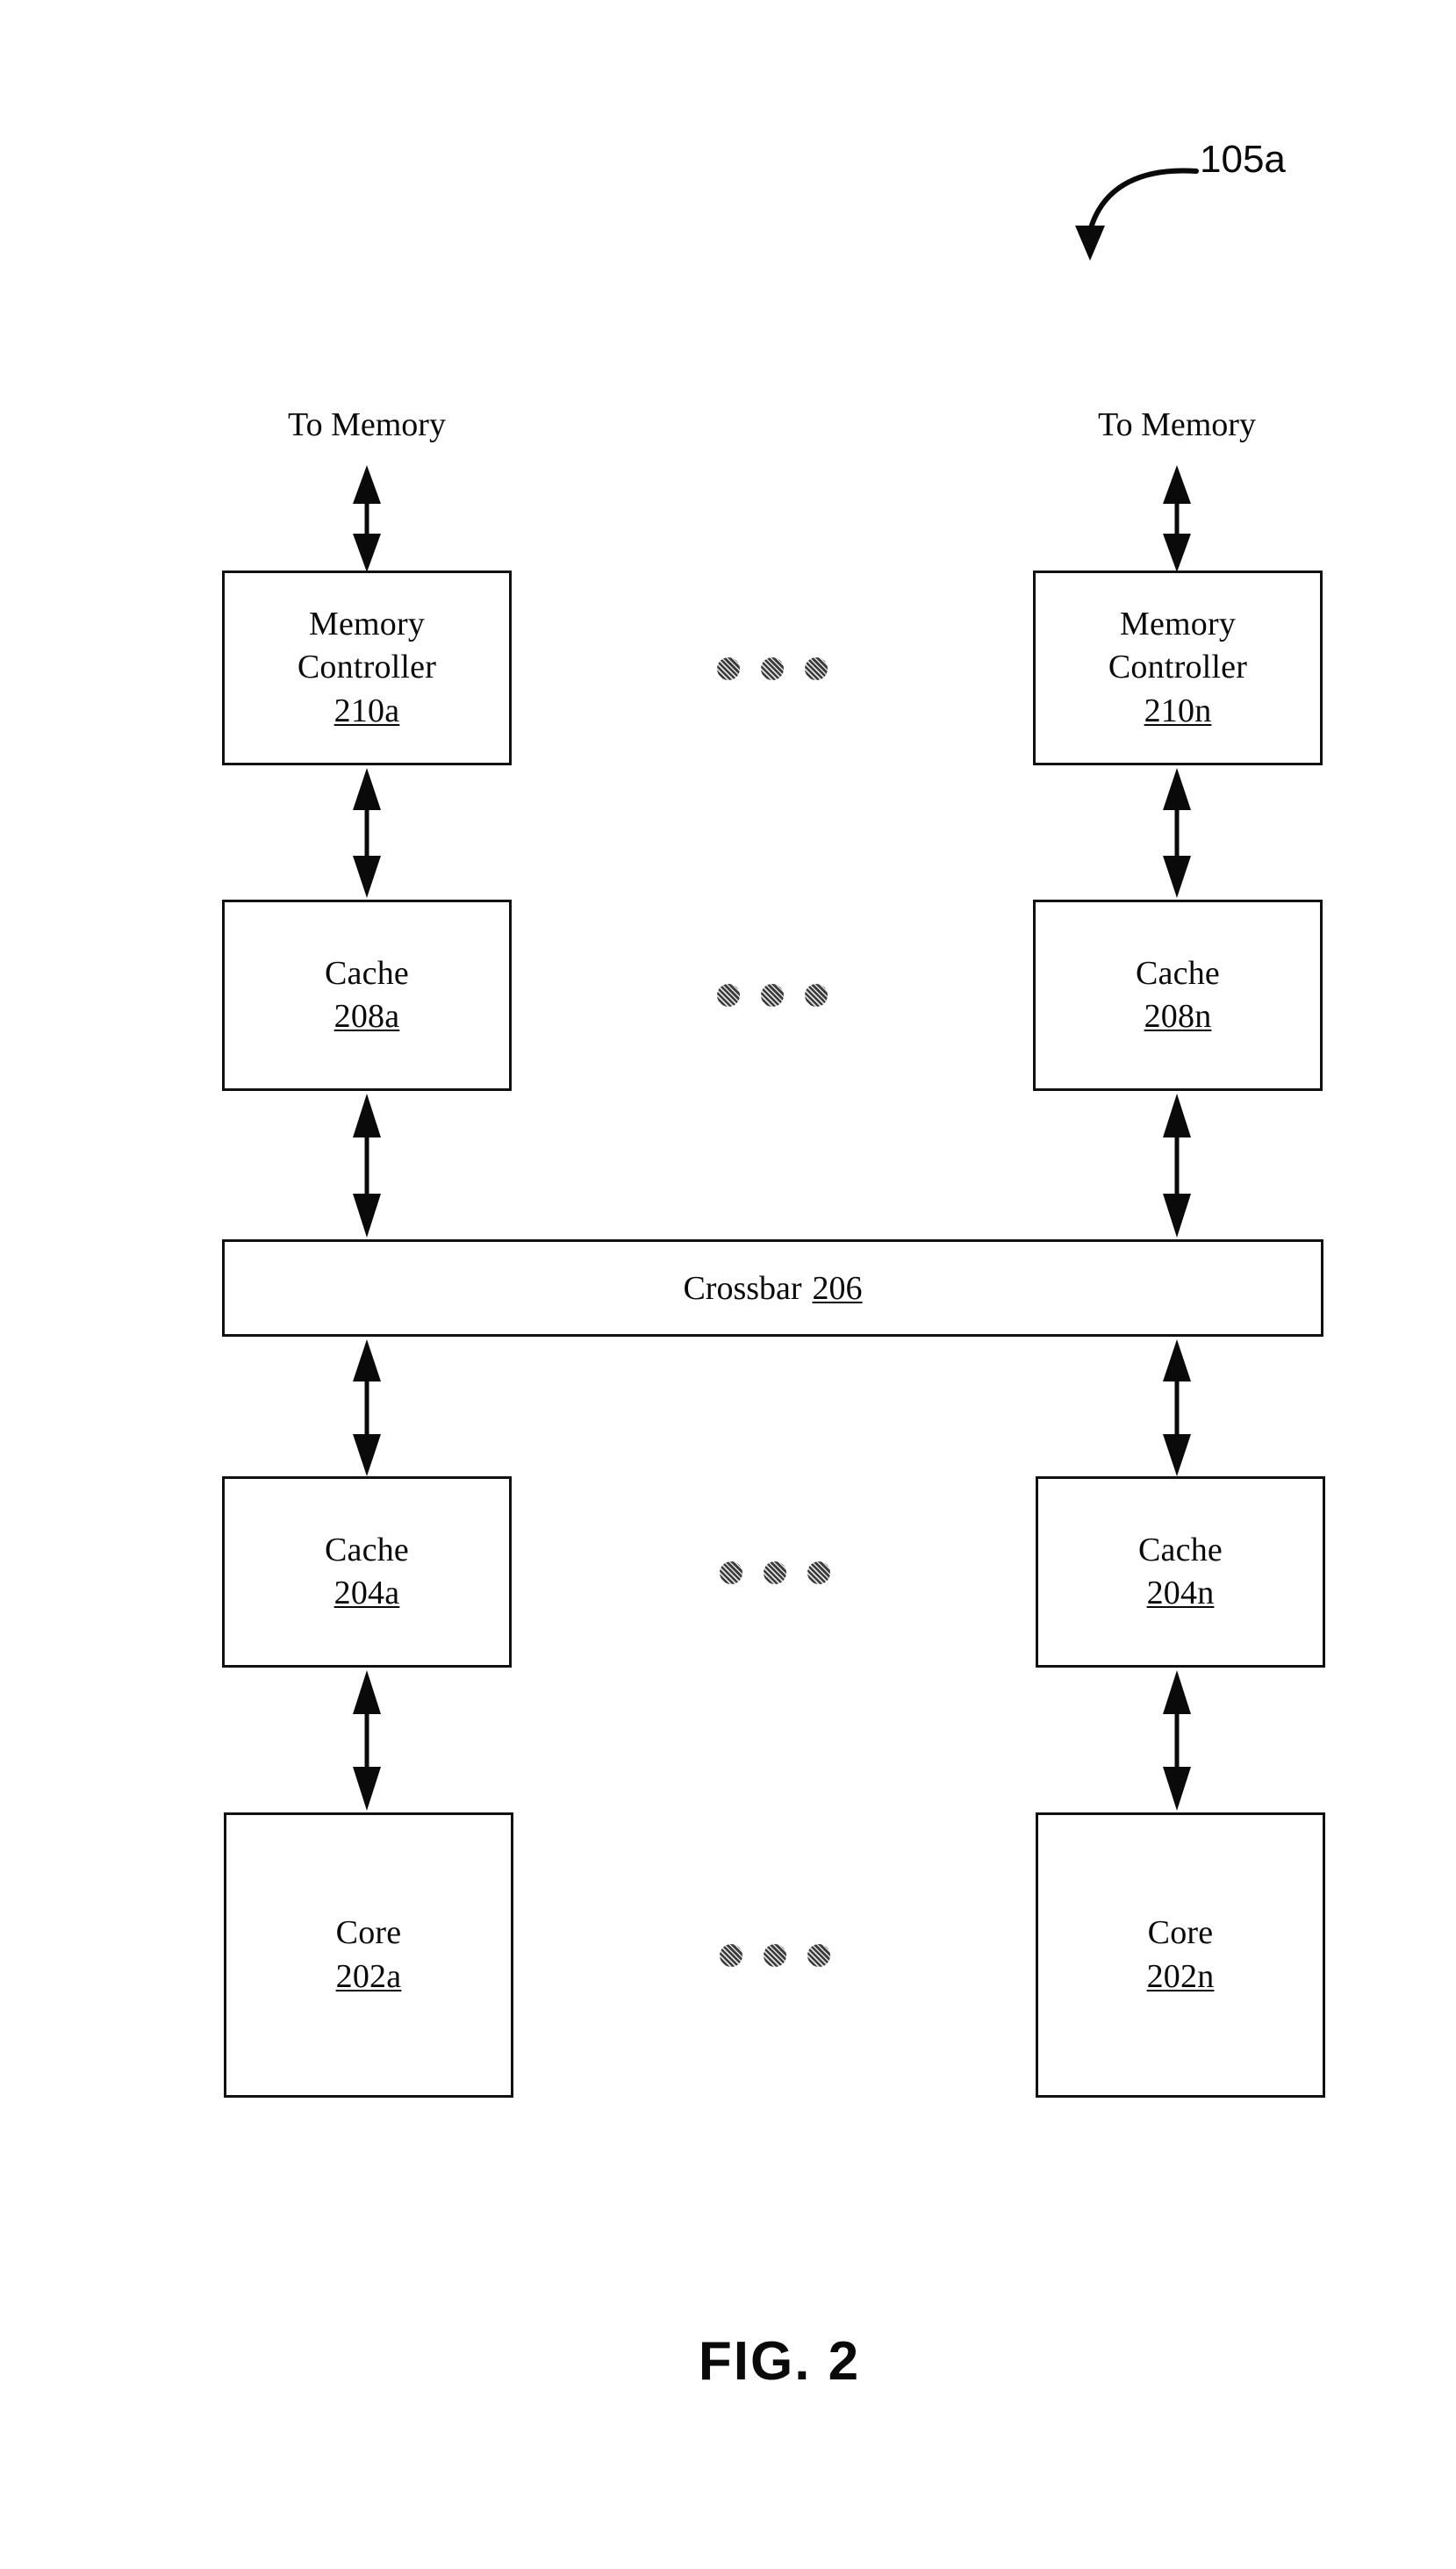 The width and height of the screenshot is (1456, 2569). I want to click on block-ref-number: 210n, so click(1178, 710).